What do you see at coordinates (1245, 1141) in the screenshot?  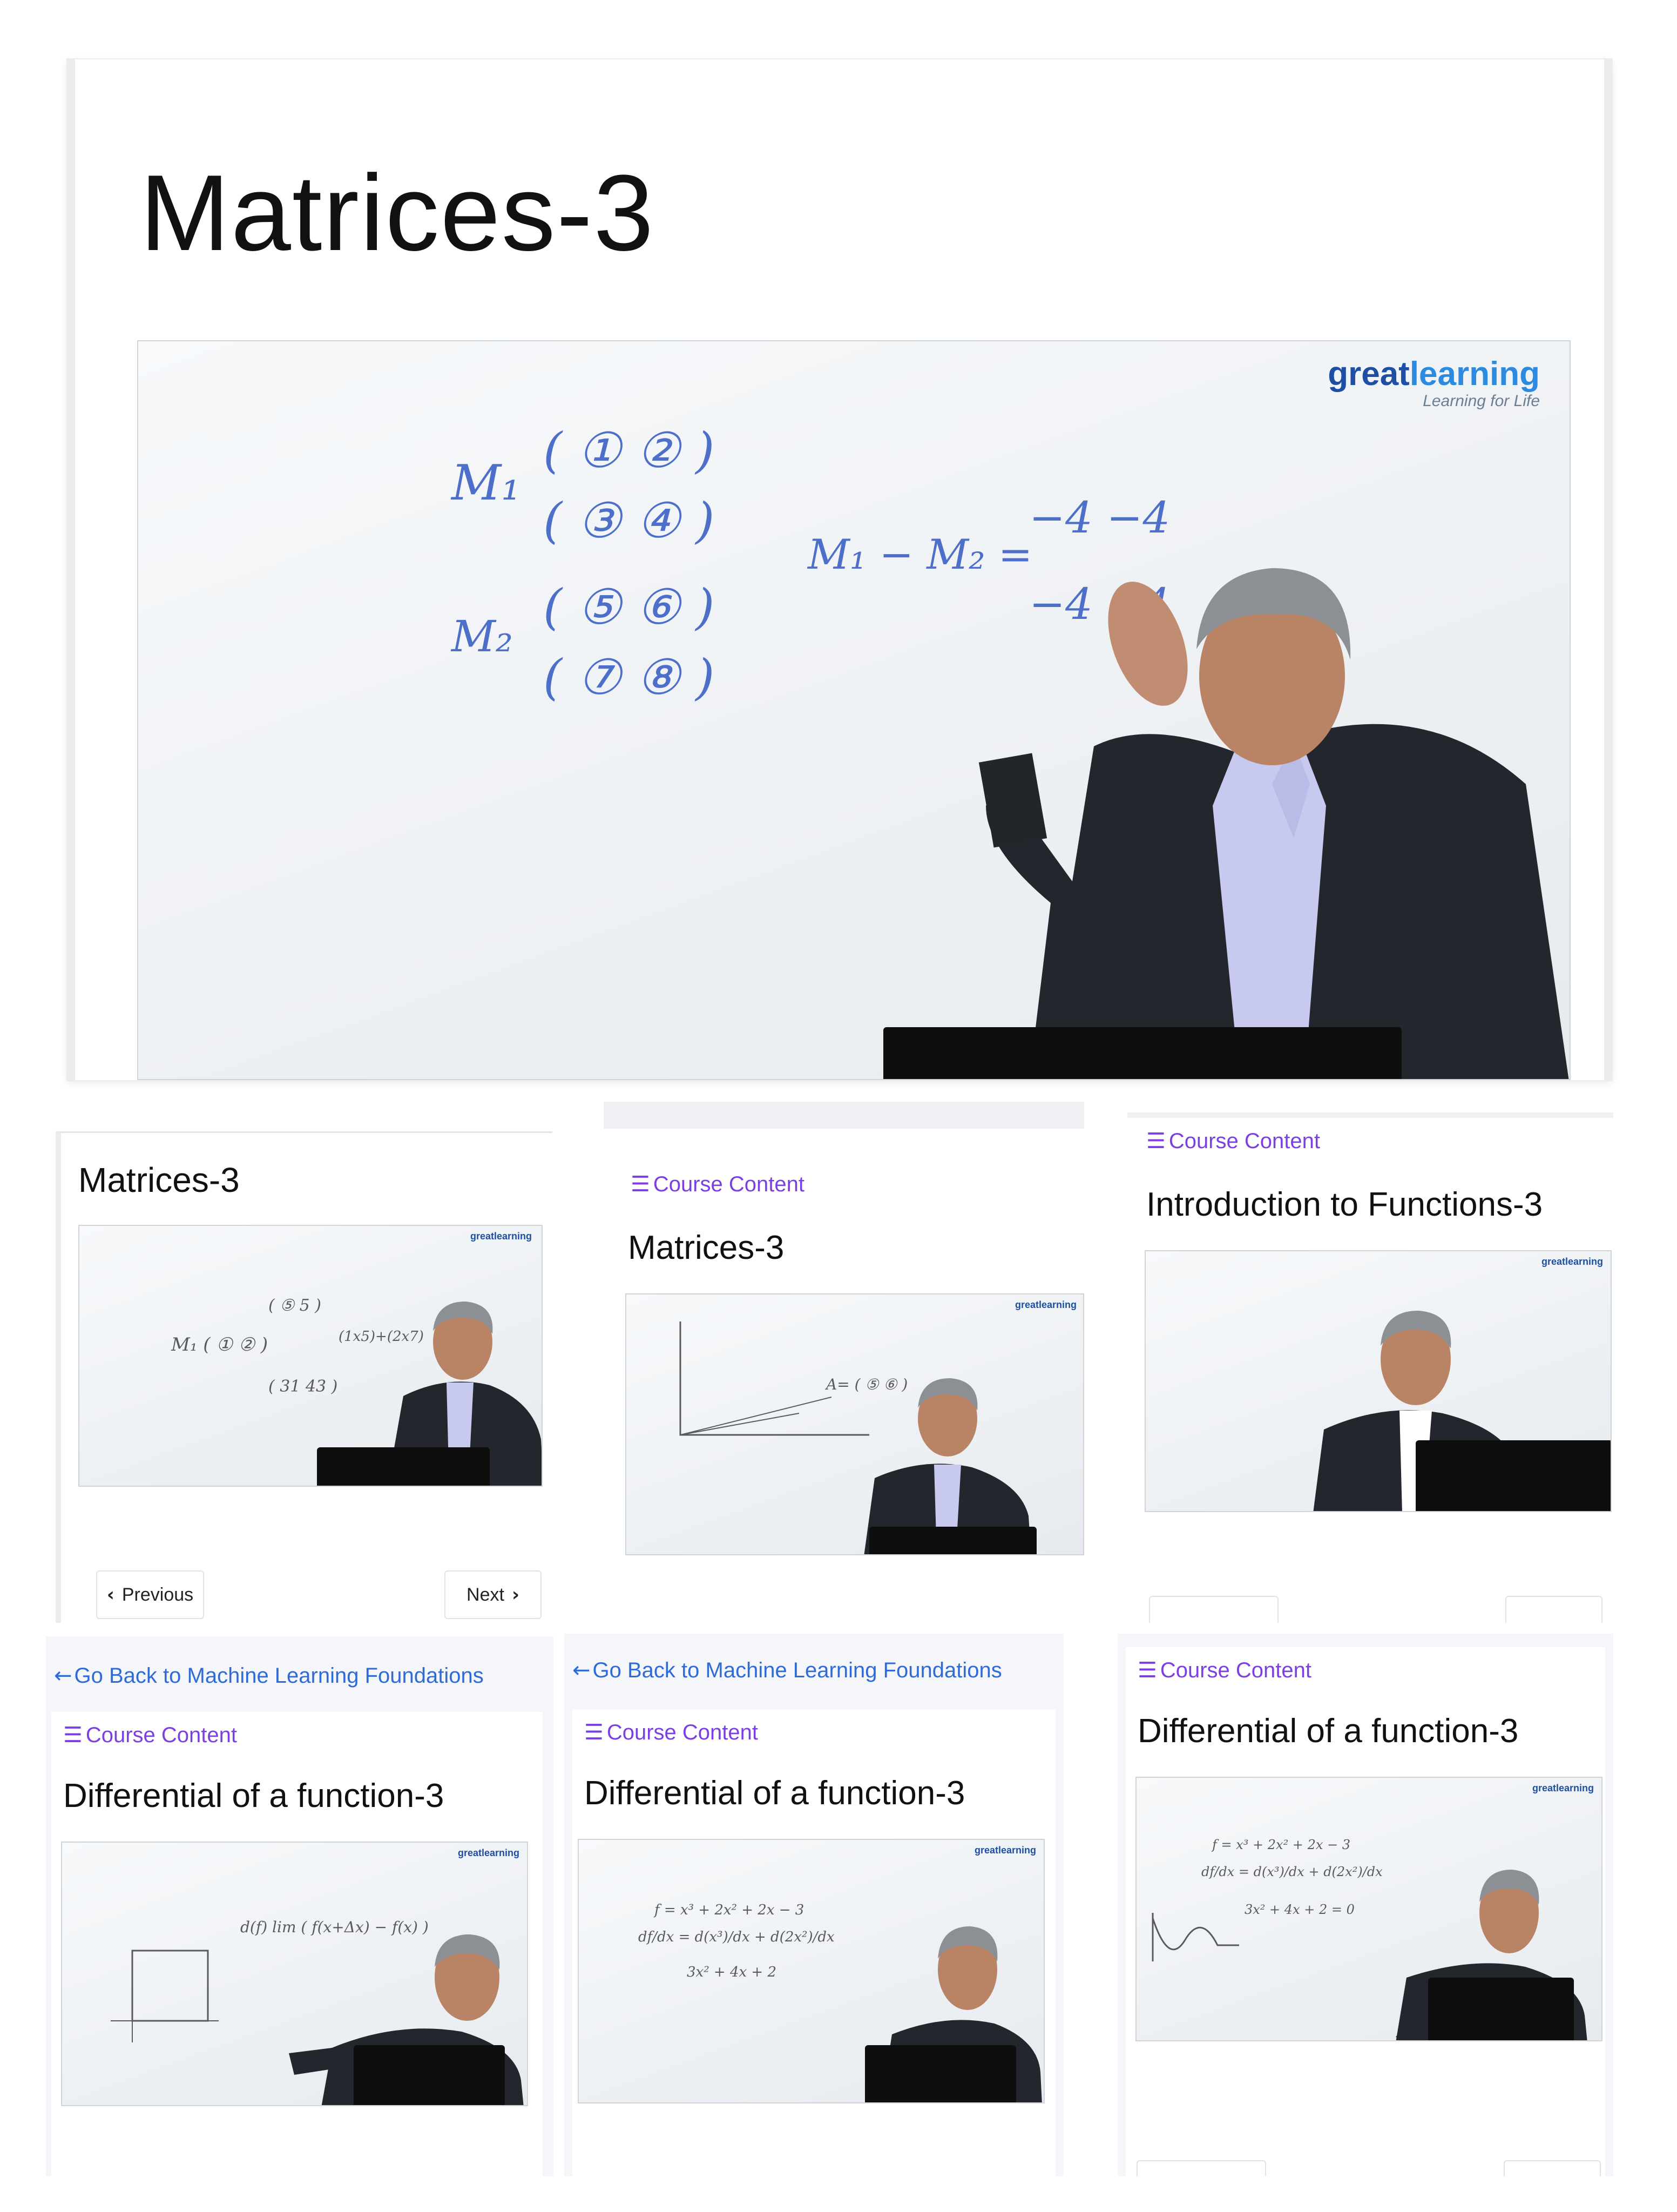 I see `screen-3-course-content-label: Course Content` at bounding box center [1245, 1141].